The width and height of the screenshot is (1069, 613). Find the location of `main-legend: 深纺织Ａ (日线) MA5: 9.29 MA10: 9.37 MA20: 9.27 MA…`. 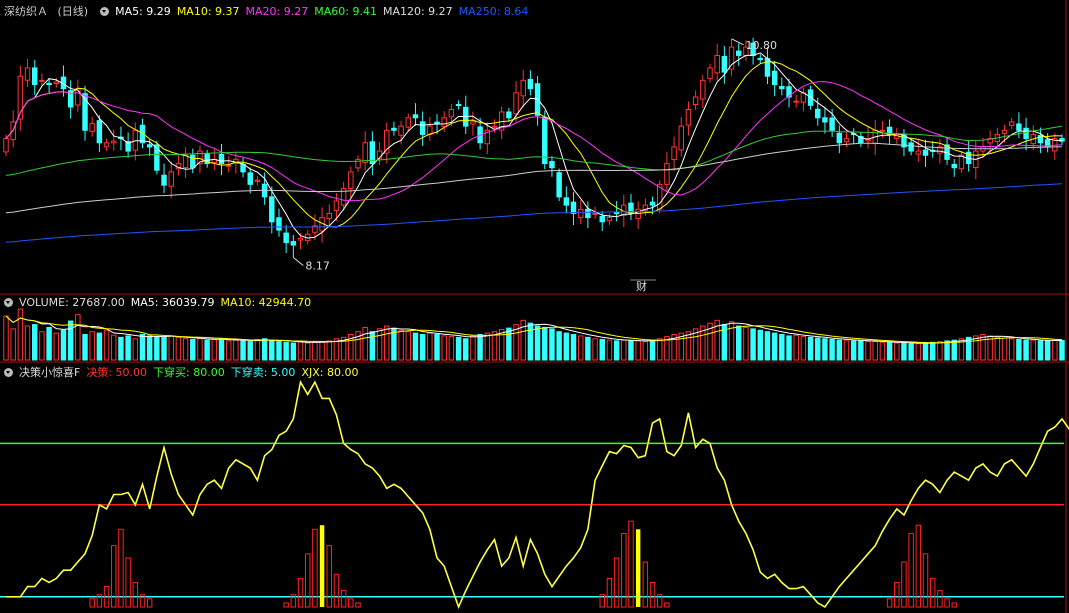

main-legend: 深纺织Ａ (日线) MA5: 9.29 MA10: 9.37 MA20: 9.27 MA… is located at coordinates (272, 11).